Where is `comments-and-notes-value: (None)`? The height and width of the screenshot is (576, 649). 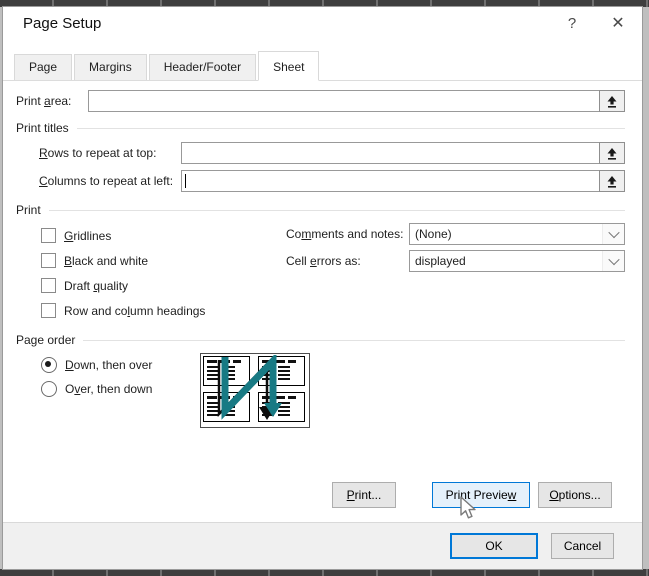
comments-and-notes-value: (None) is located at coordinates (433, 234).